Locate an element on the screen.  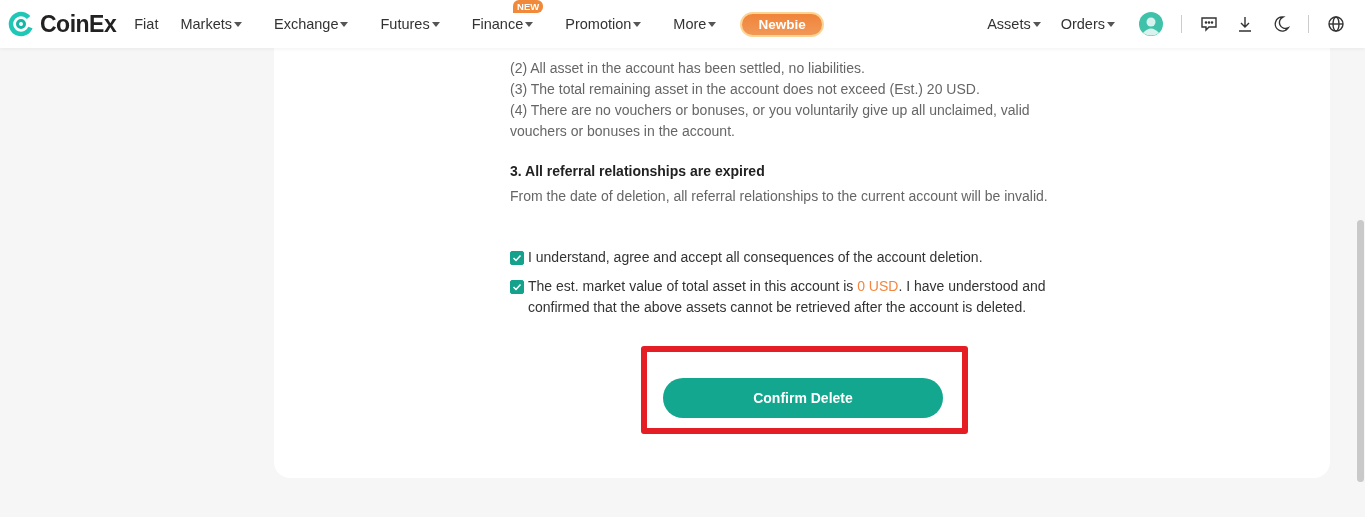
condition-text: (4) There are no vouchers or bonuses, or you voluntarily give up all unclaimed, valid vouchers or bonuses in the account. is located at coordinates (770, 121).